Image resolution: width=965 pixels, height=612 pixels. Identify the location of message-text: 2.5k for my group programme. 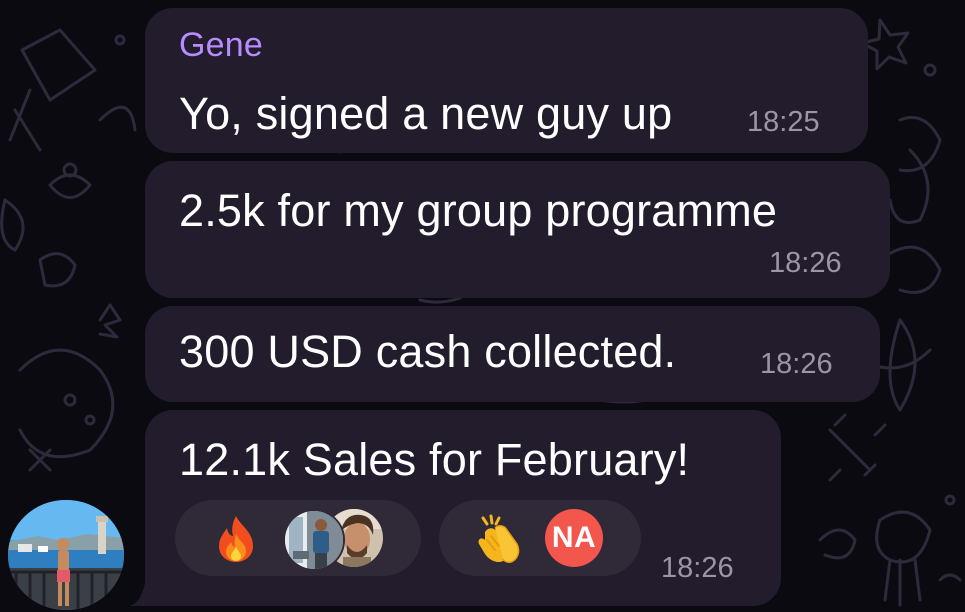
(478, 210).